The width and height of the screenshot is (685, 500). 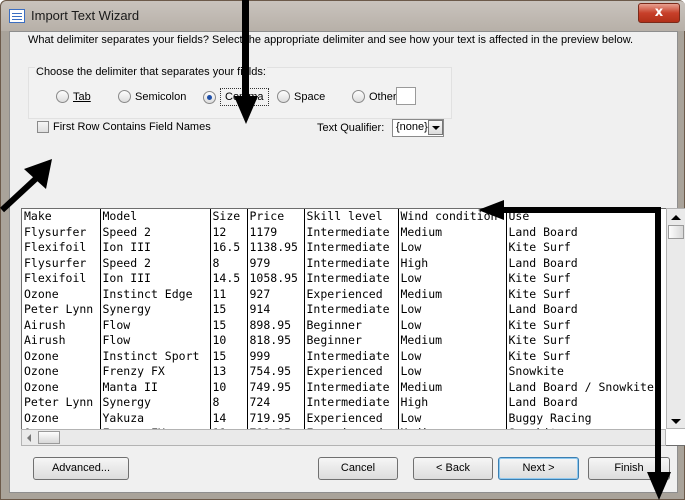 I want to click on table-cell: Instinct Edge, so click(x=155, y=294).